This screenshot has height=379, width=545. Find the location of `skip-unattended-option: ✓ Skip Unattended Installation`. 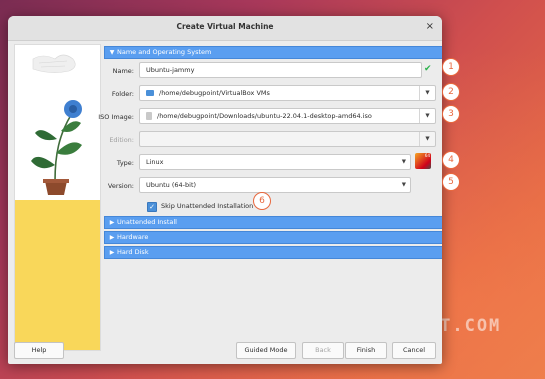

skip-unattended-option: ✓ Skip Unattended Installation is located at coordinates (200, 206).